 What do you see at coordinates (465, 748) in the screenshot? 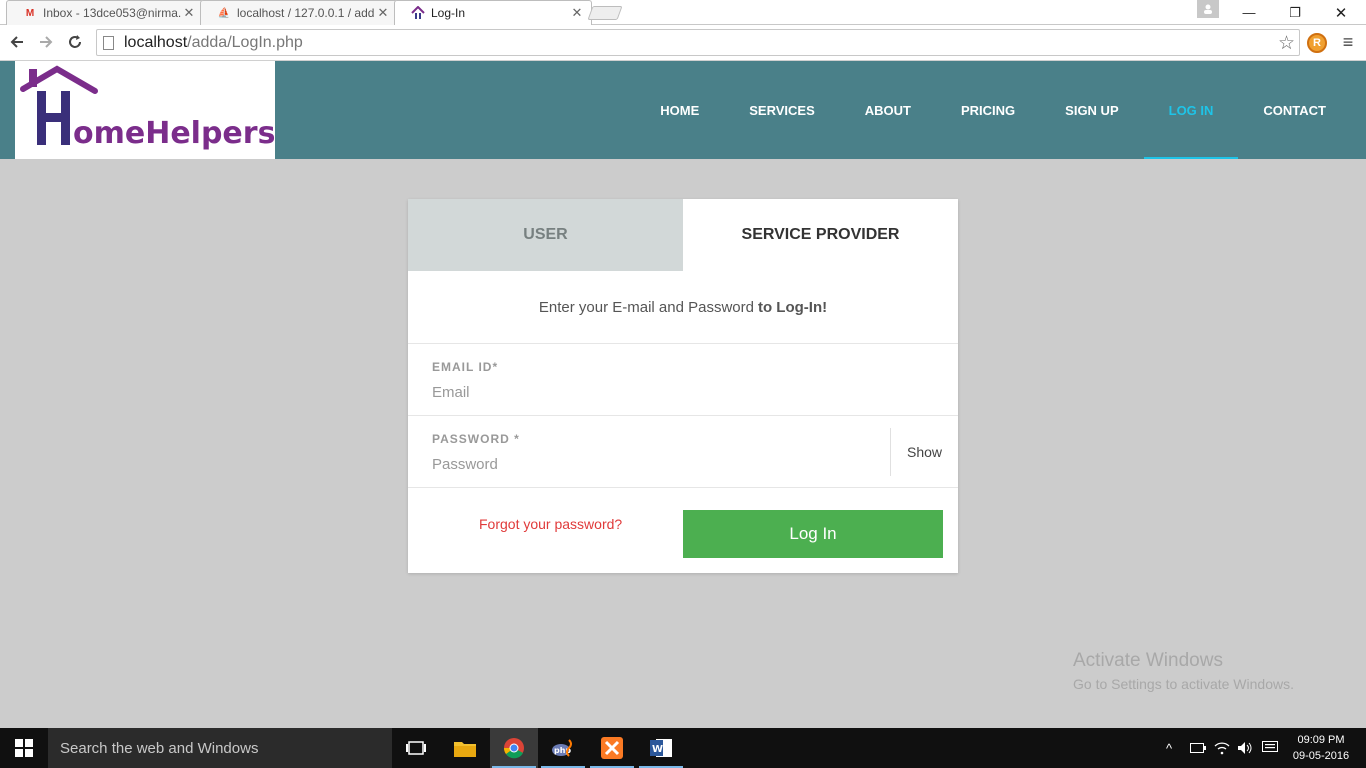
I see `file-explorer-icon` at bounding box center [465, 748].